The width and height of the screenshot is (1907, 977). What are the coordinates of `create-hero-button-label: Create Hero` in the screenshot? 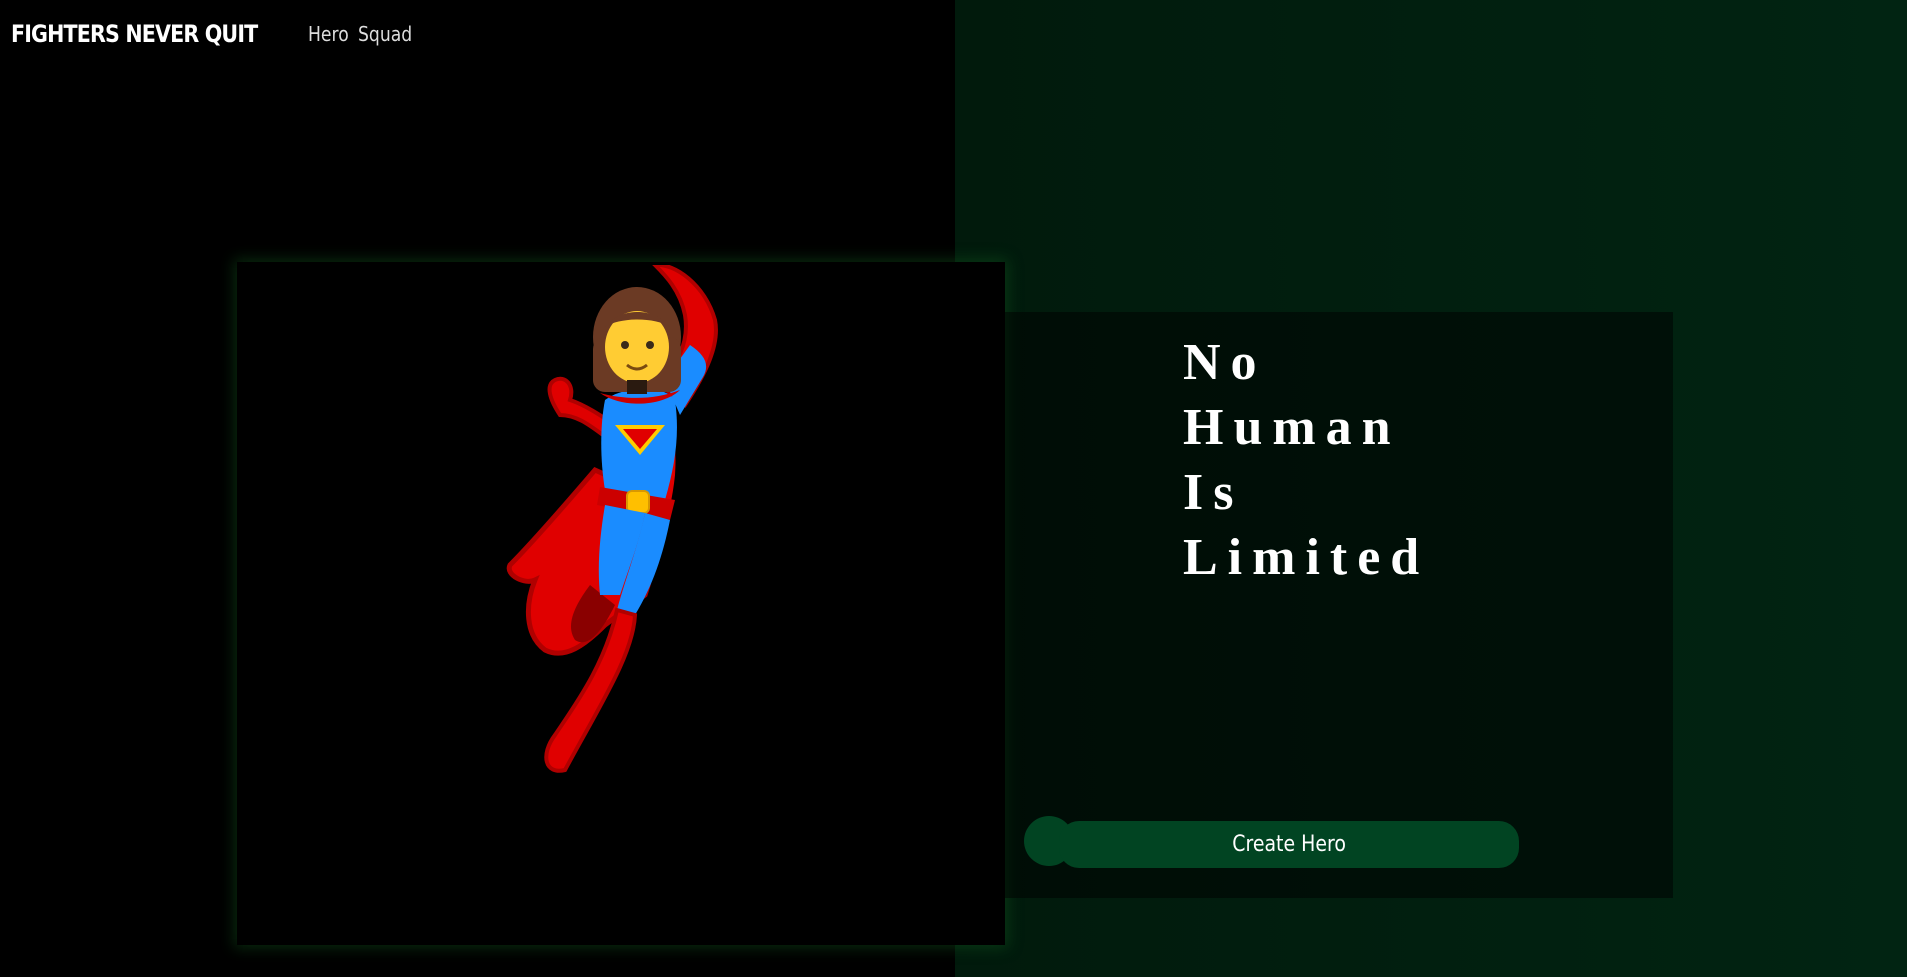 It's located at (1289, 844).